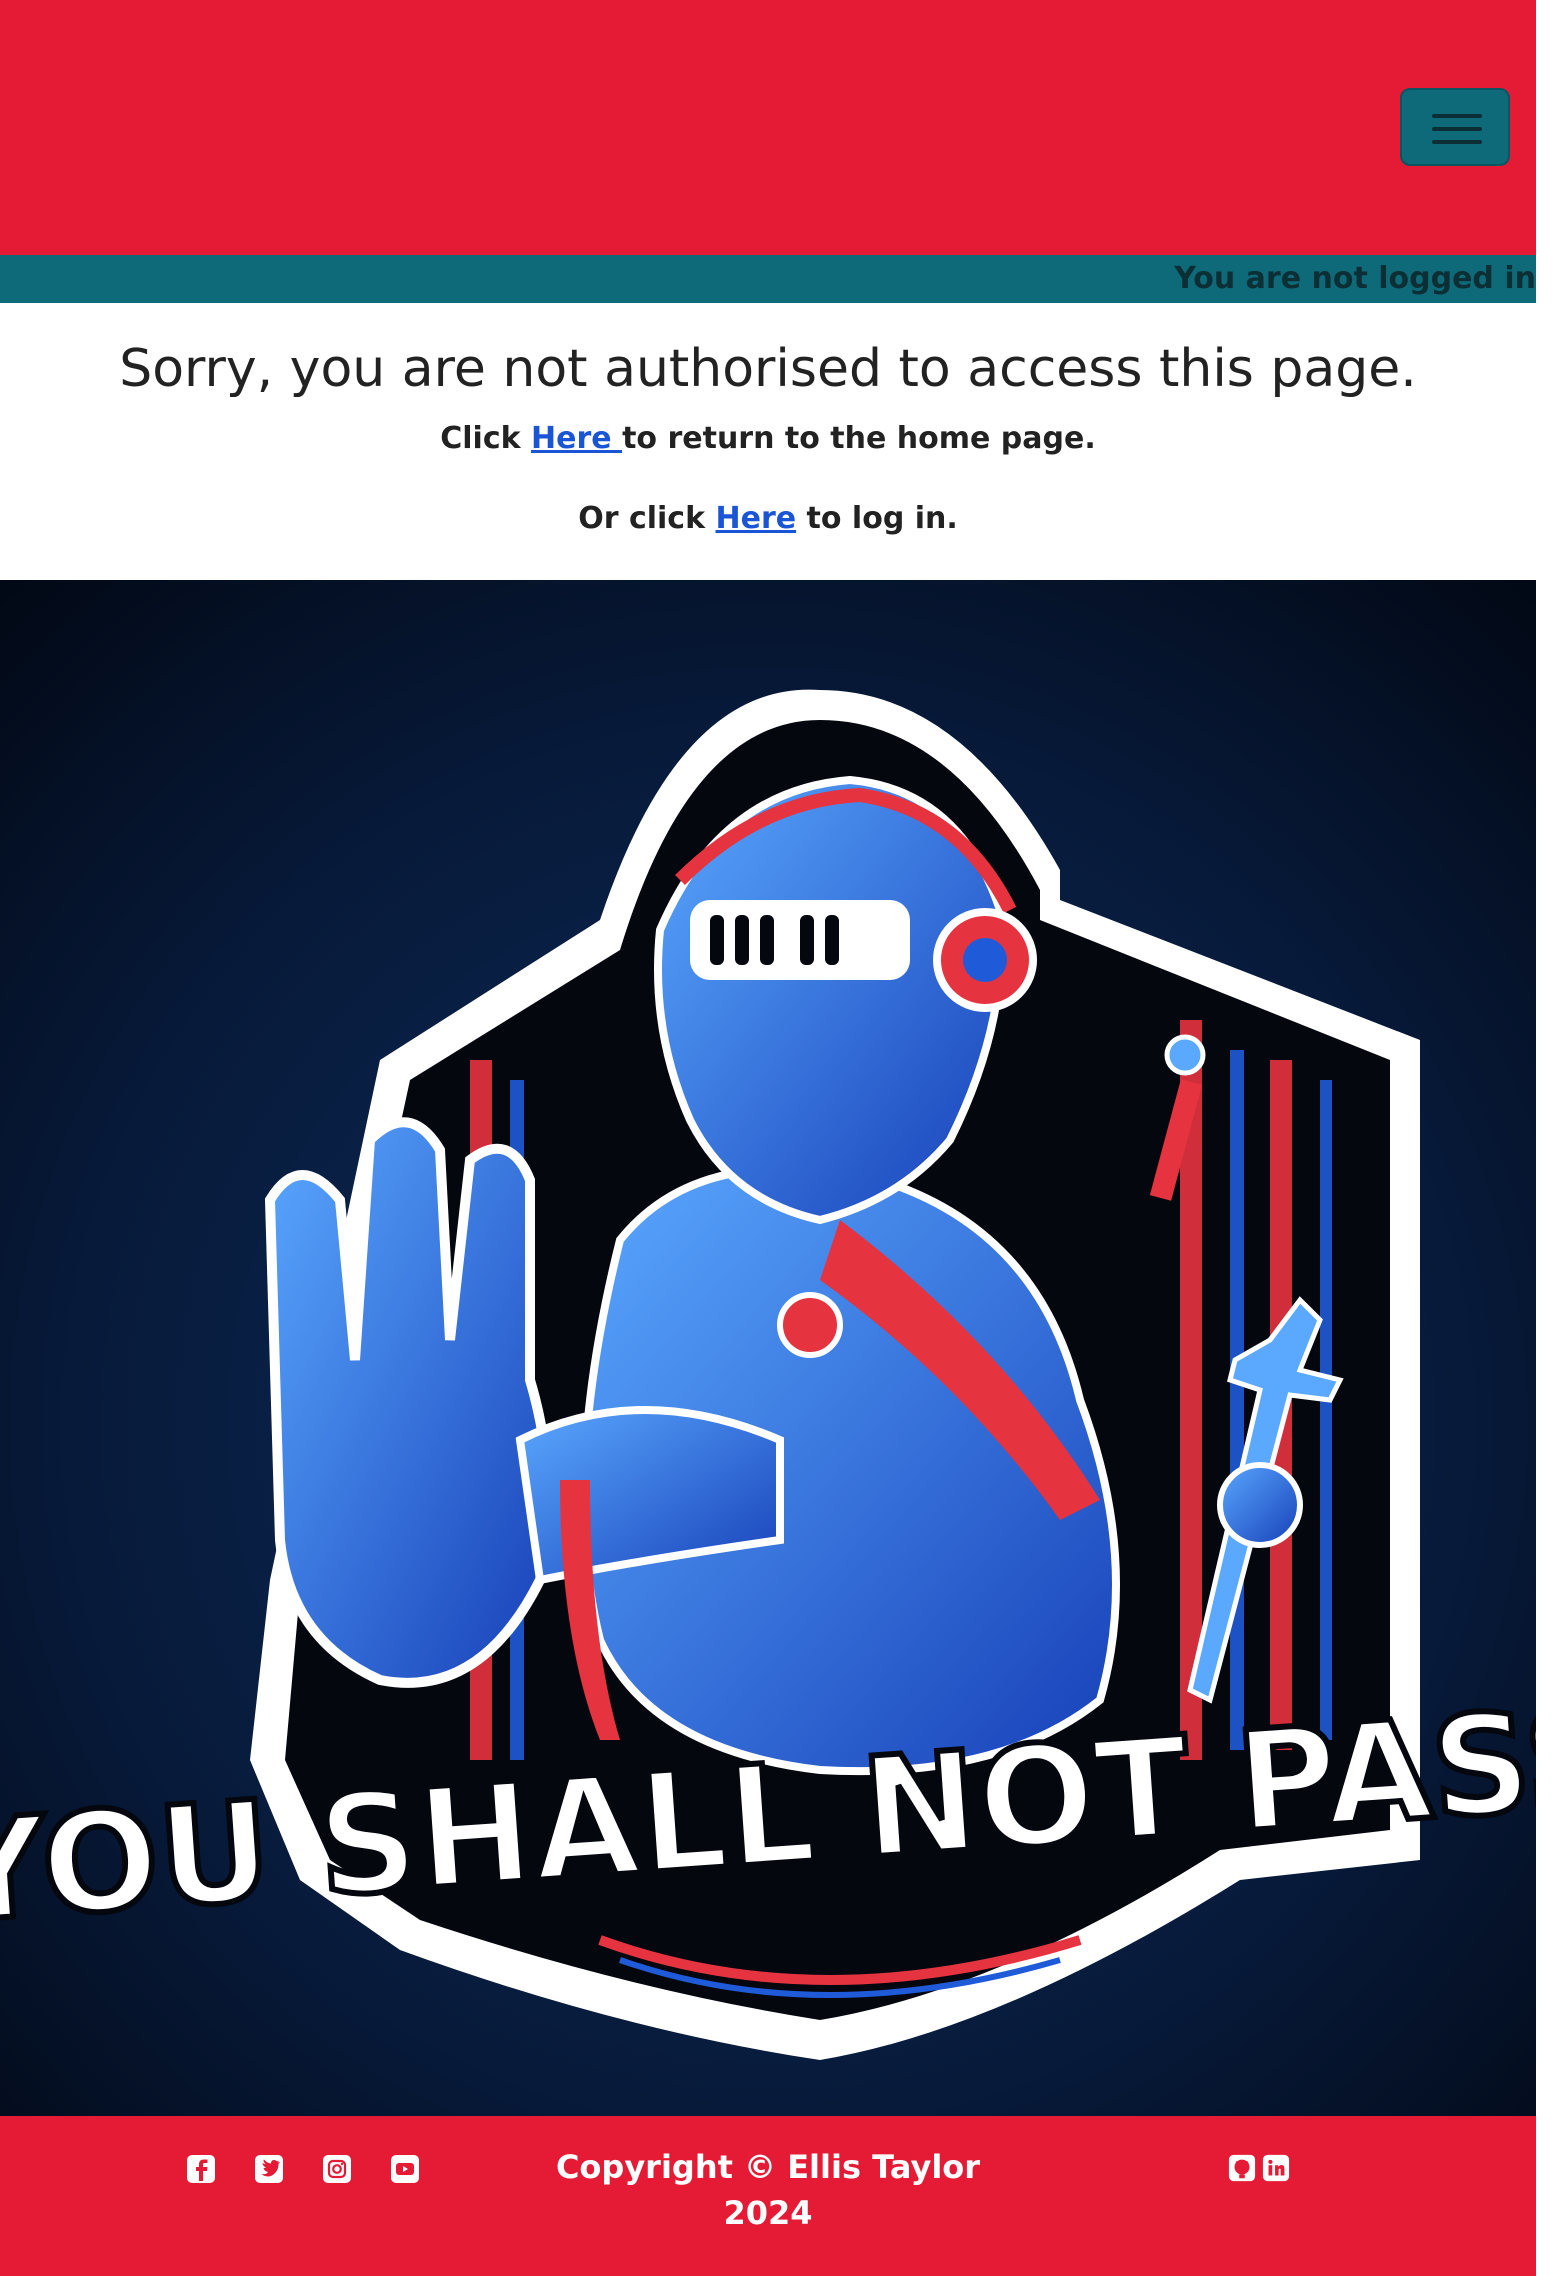  Describe the element at coordinates (768, 279) in the screenshot. I see `login-status-bar: You are not logged in` at that location.